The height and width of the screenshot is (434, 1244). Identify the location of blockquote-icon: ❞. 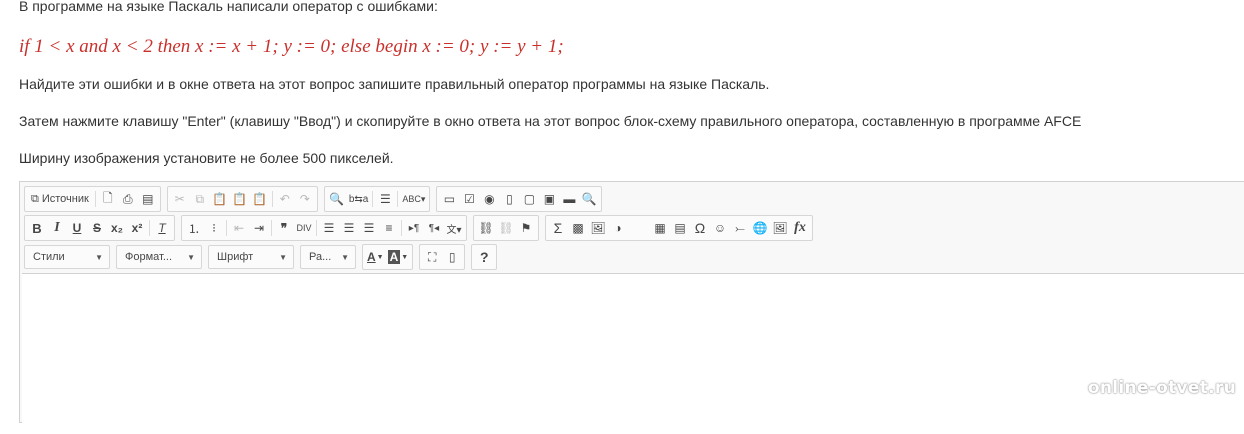
(284, 228).